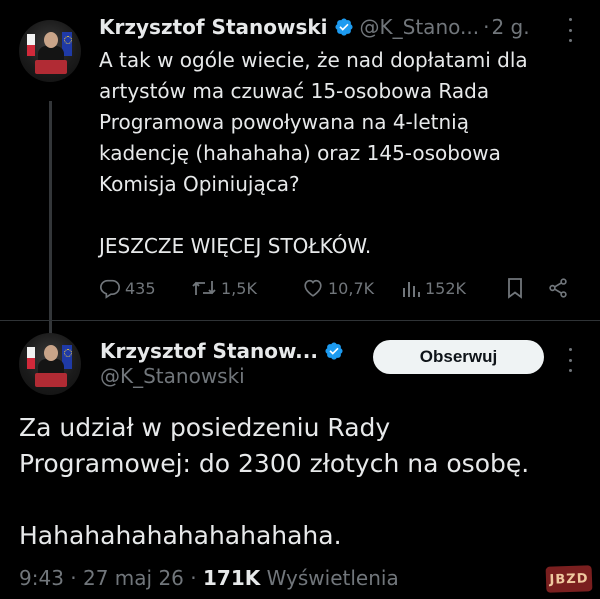  Describe the element at coordinates (110, 288) in the screenshot. I see `reply-icon` at that location.